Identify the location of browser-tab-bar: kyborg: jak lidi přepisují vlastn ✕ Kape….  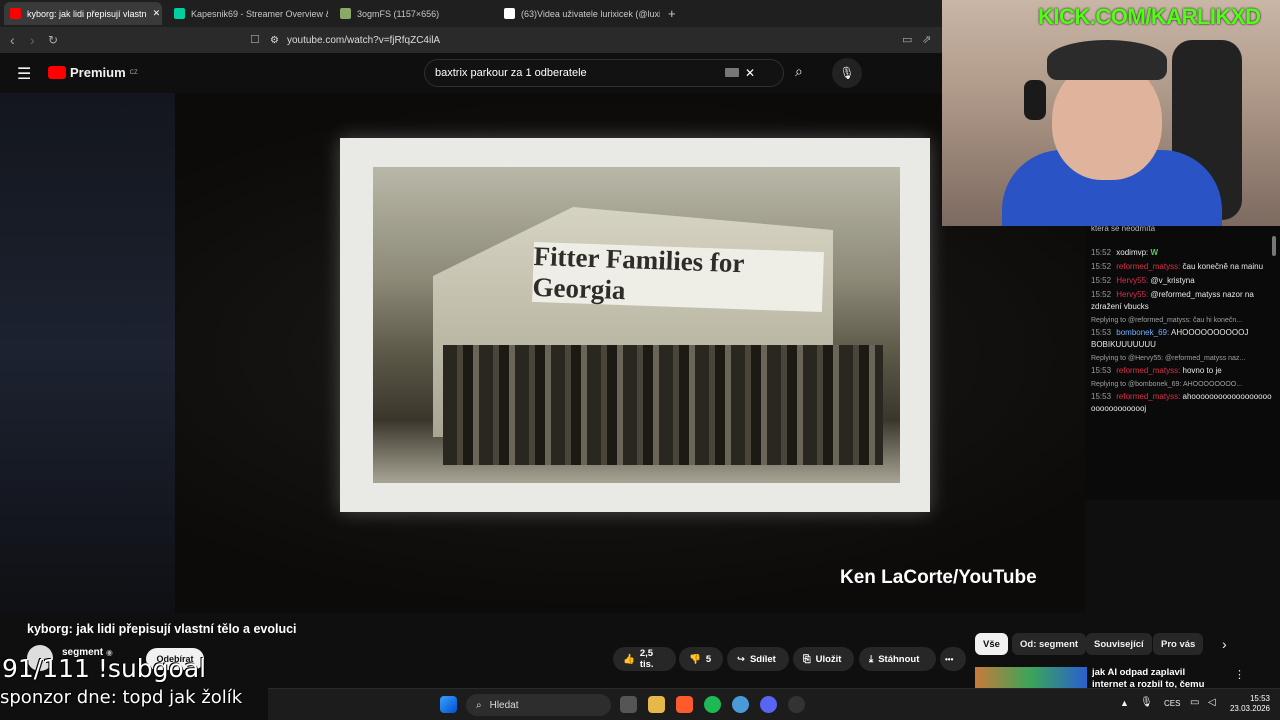
(471, 13).